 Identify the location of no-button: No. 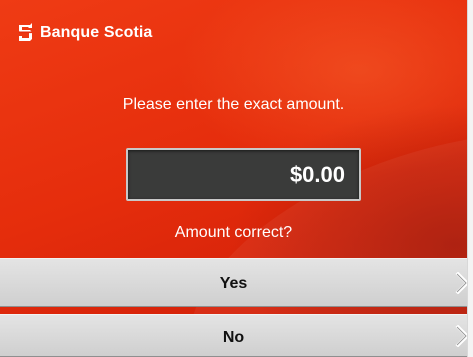
(233, 335).